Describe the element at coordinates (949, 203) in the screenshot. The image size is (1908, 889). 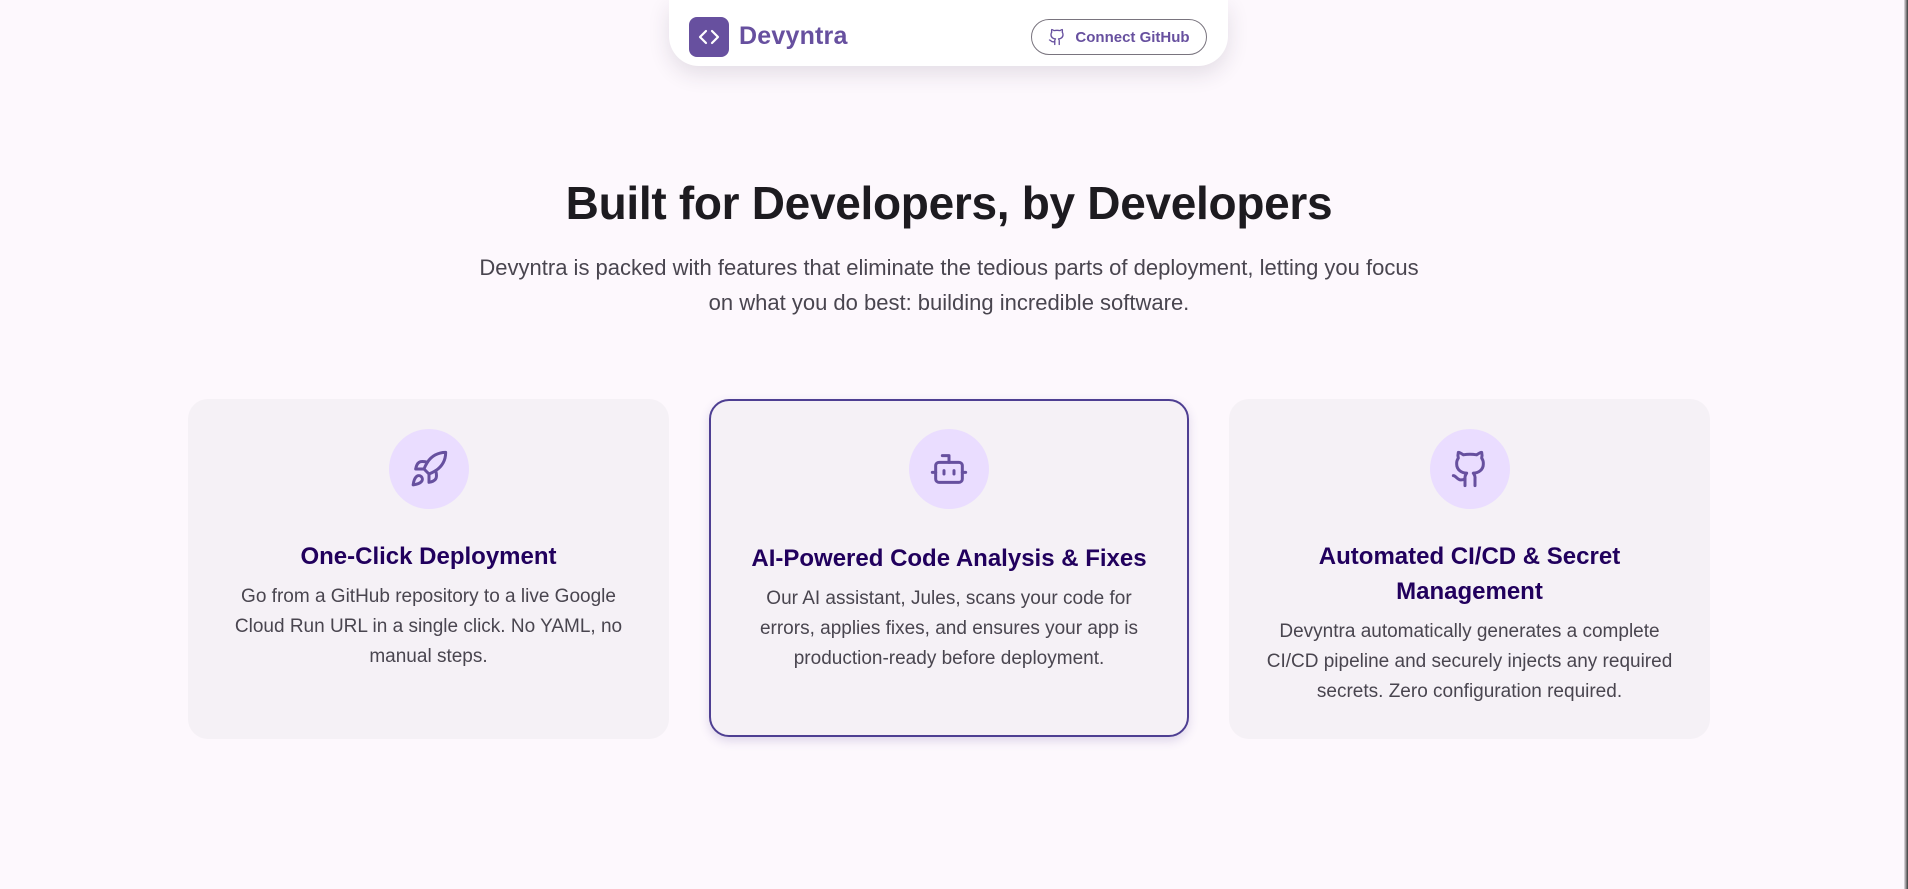
I see `page-title: Built for Developers, by Developers` at that location.